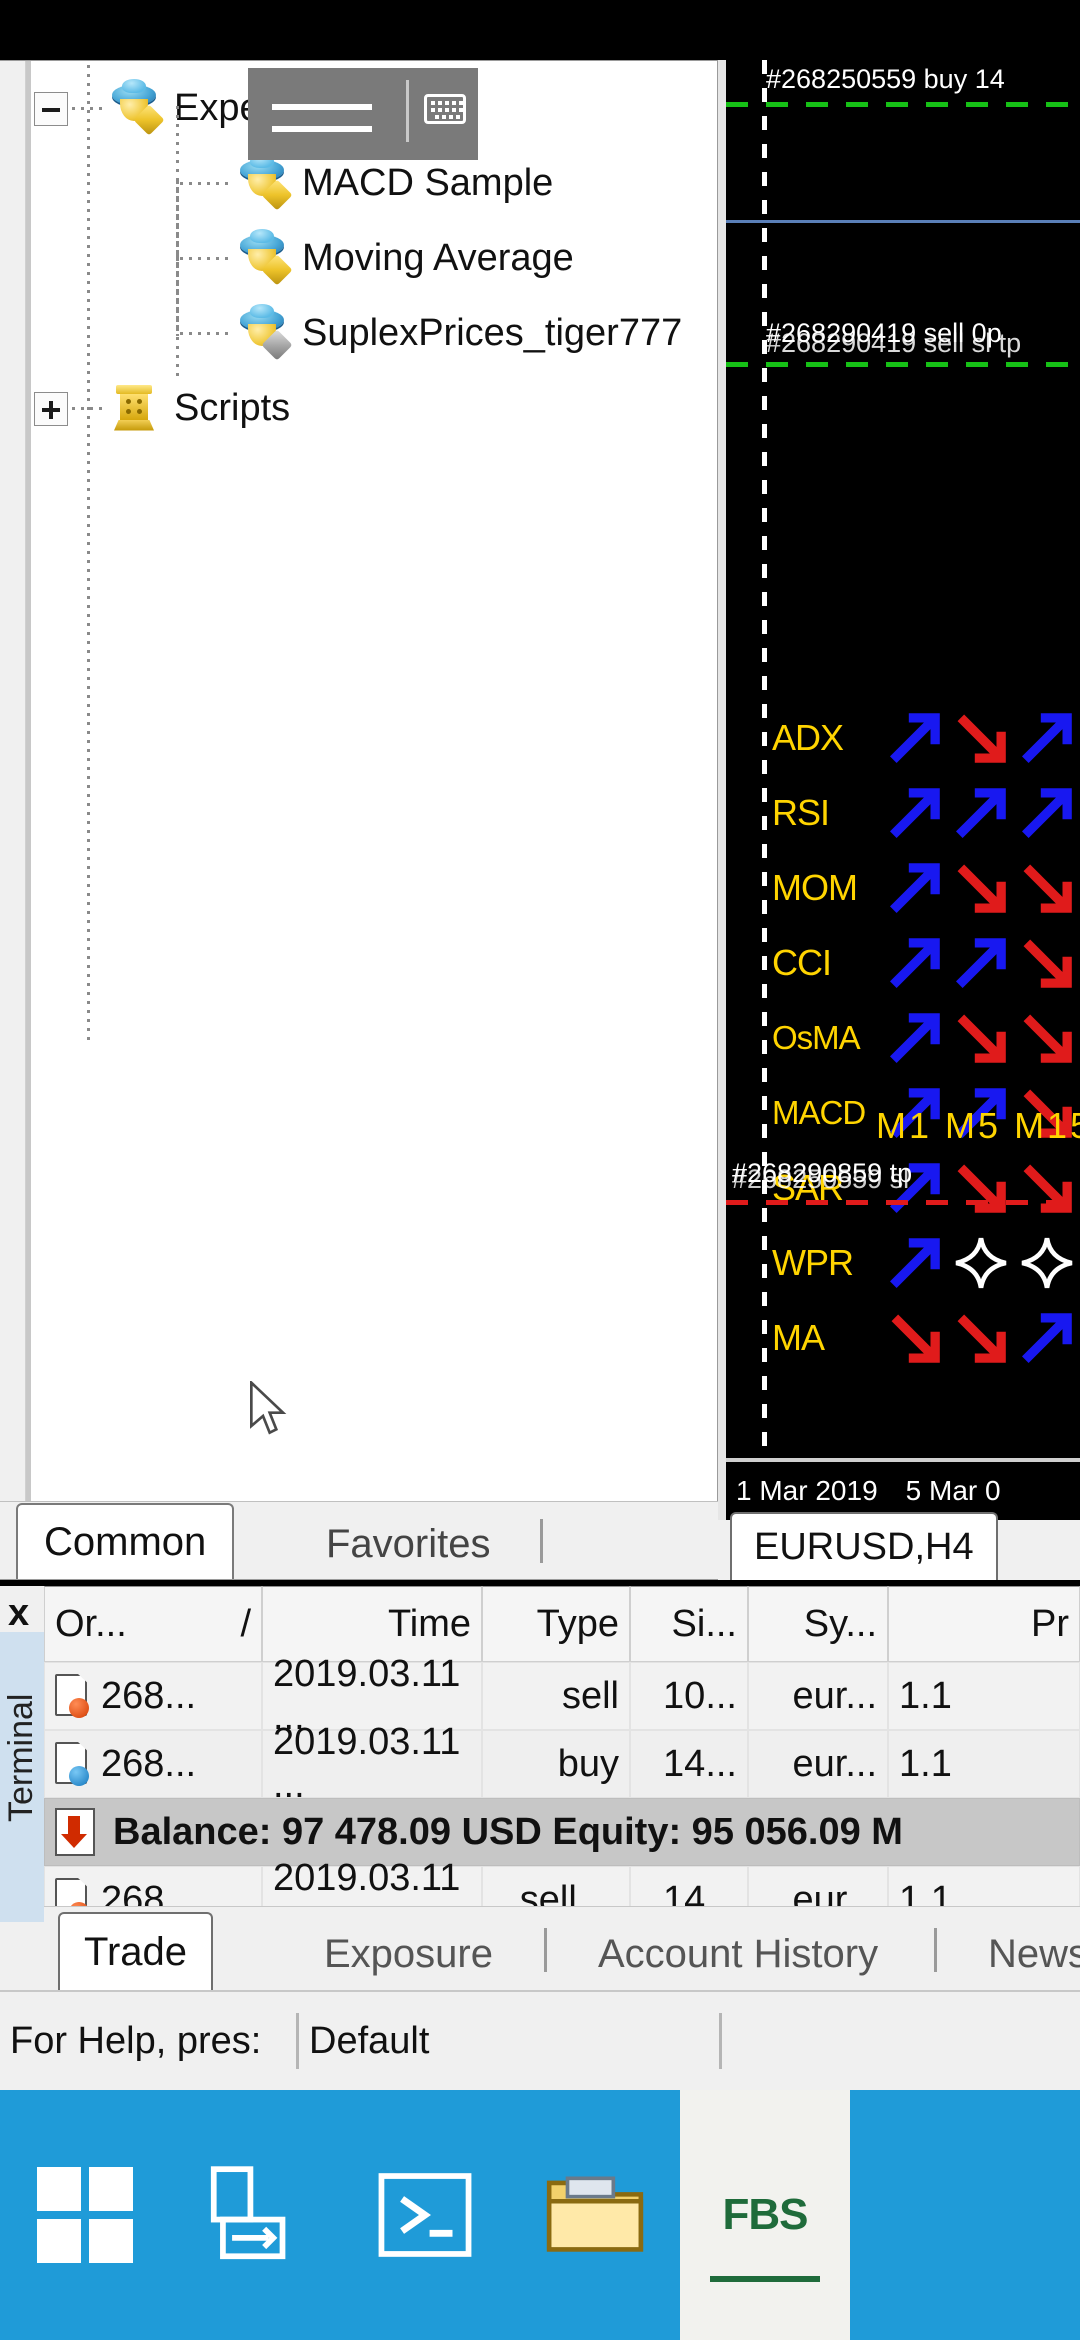 This screenshot has width=1080, height=2340. Describe the element at coordinates (926, 737) in the screenshot. I see `indicator-row-adx: ADX` at that location.